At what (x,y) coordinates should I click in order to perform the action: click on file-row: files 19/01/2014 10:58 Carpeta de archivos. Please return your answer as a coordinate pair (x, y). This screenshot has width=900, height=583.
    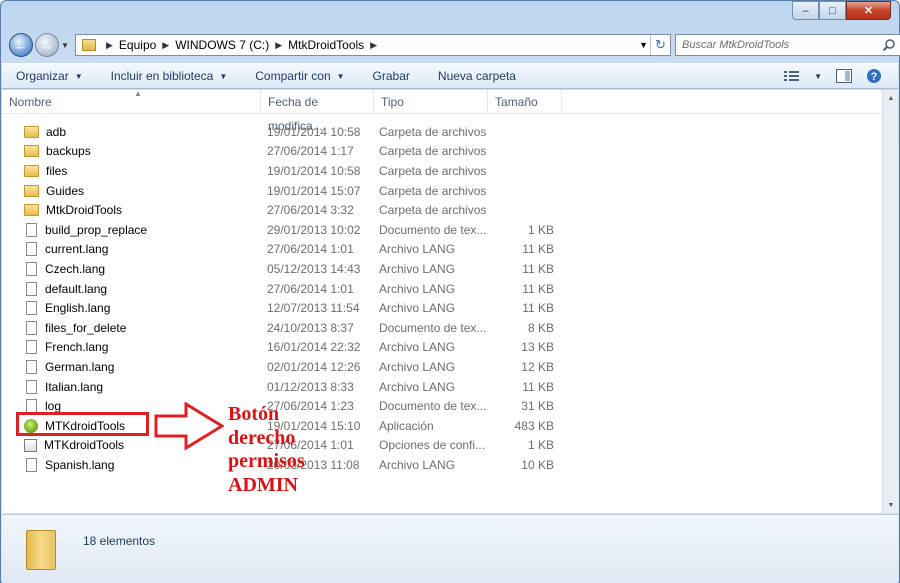
    Looking at the image, I should click on (442, 171).